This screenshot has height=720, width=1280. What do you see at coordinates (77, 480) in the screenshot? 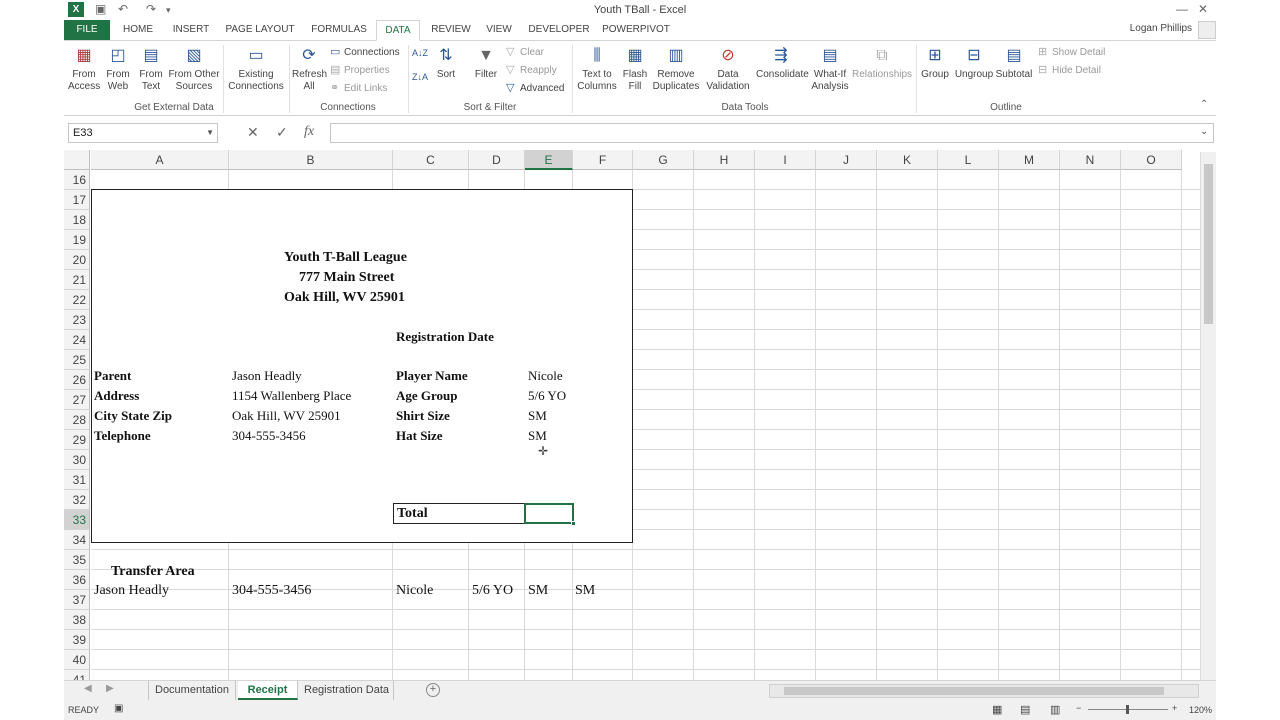
I see `row-header-31: 31` at bounding box center [77, 480].